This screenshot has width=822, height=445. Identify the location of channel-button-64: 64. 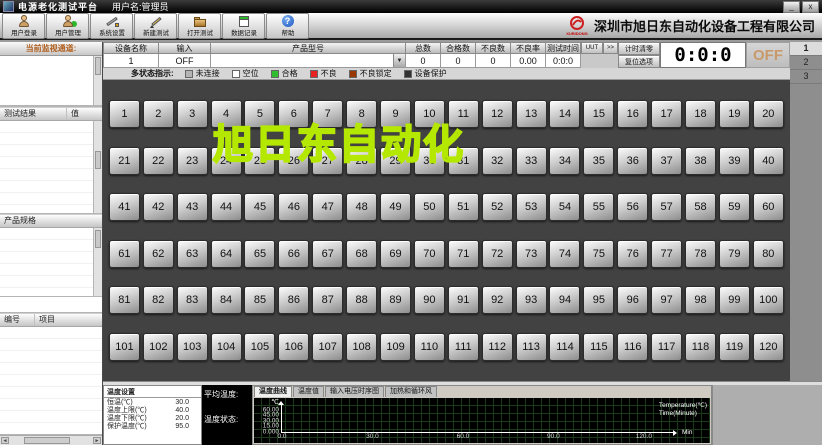
(226, 253).